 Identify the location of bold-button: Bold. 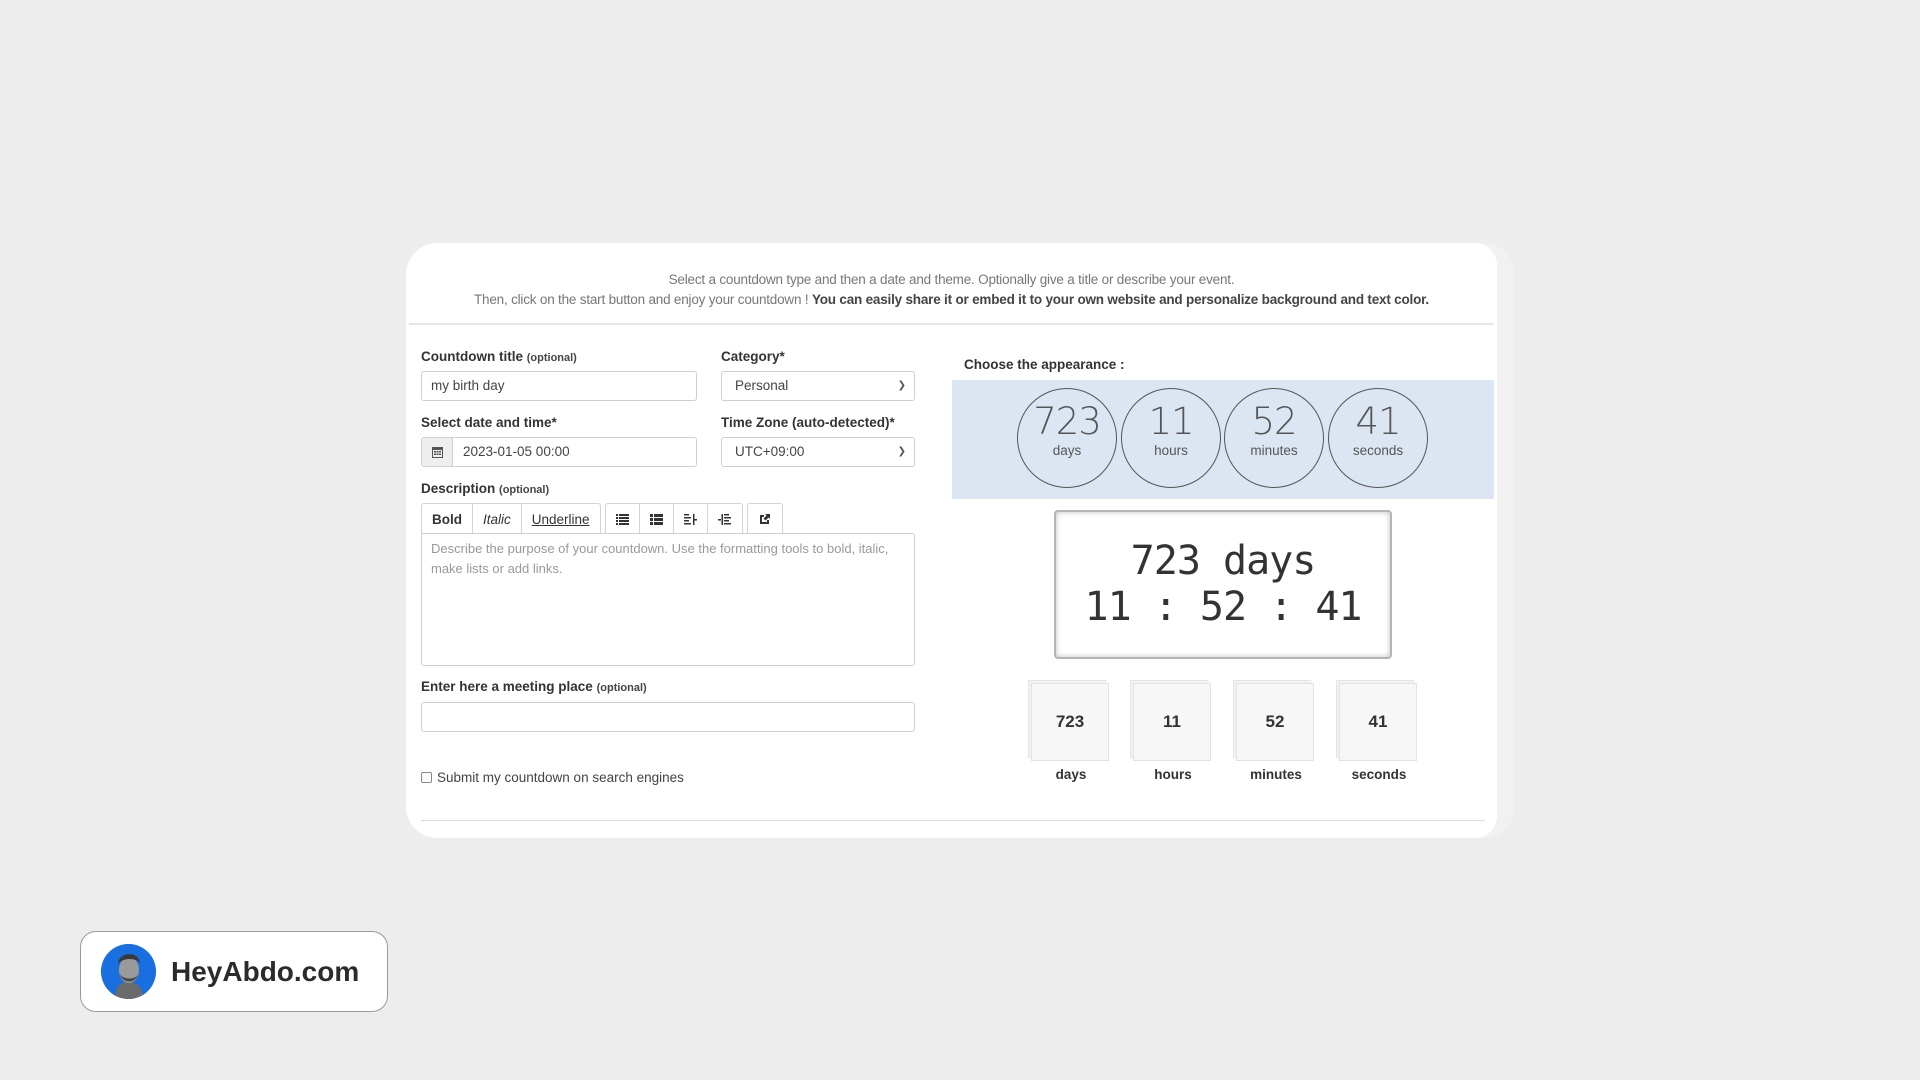
(447, 519).